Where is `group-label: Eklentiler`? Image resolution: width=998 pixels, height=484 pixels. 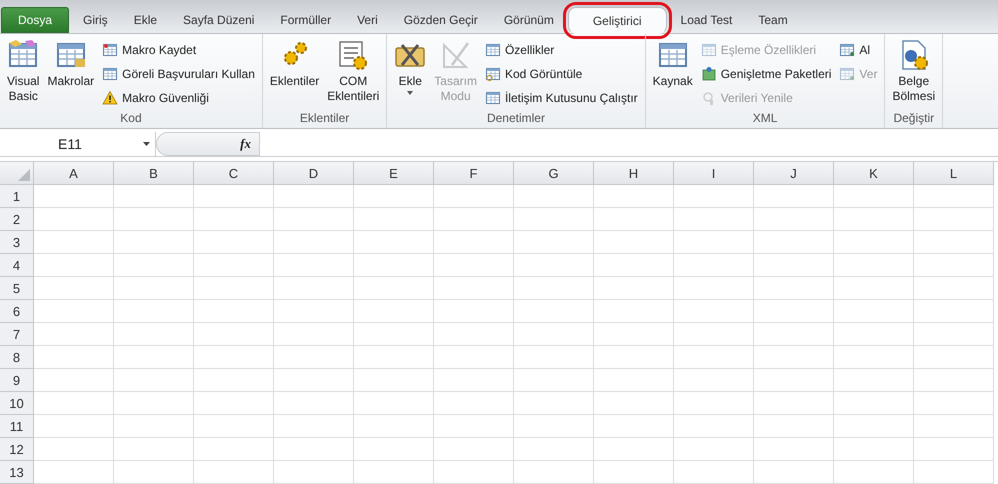 group-label: Eklentiler is located at coordinates (324, 118).